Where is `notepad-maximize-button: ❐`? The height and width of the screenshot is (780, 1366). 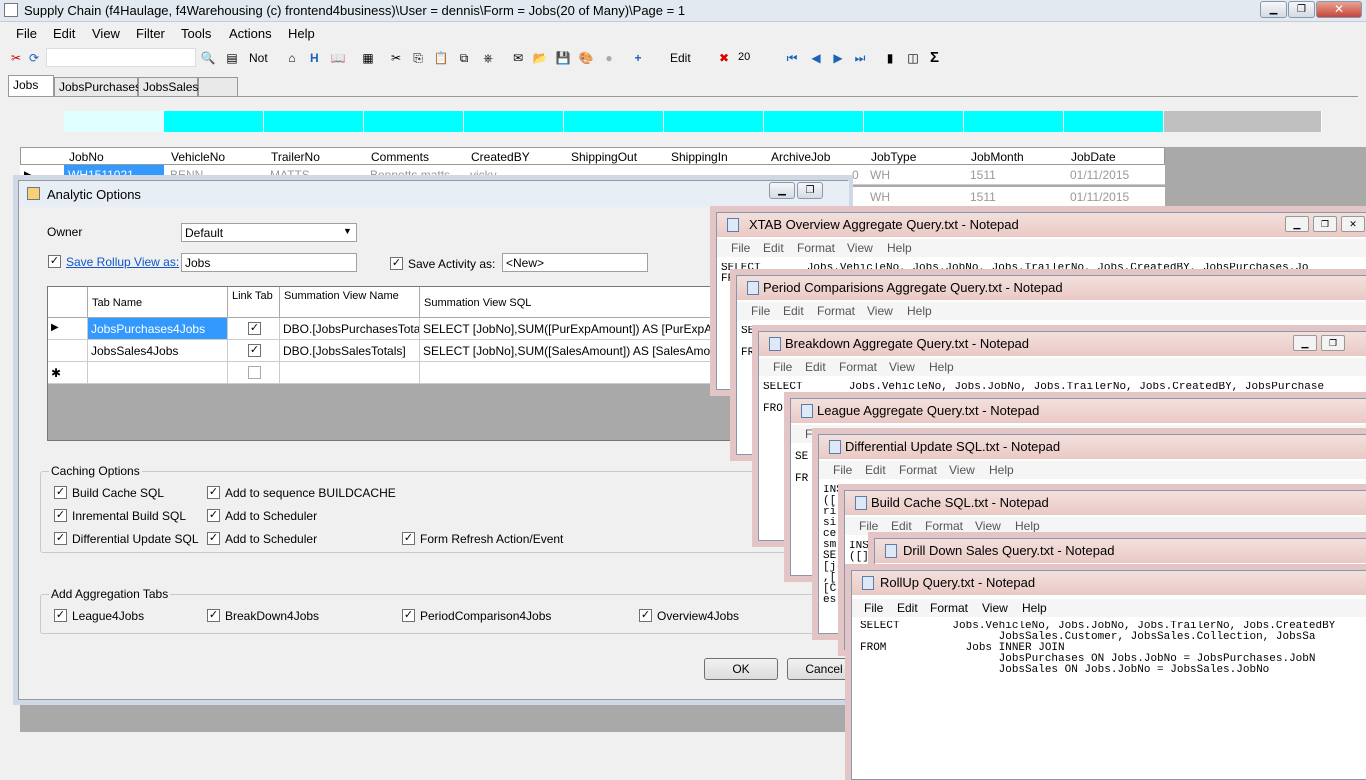
notepad-maximize-button: ❐ is located at coordinates (1325, 224).